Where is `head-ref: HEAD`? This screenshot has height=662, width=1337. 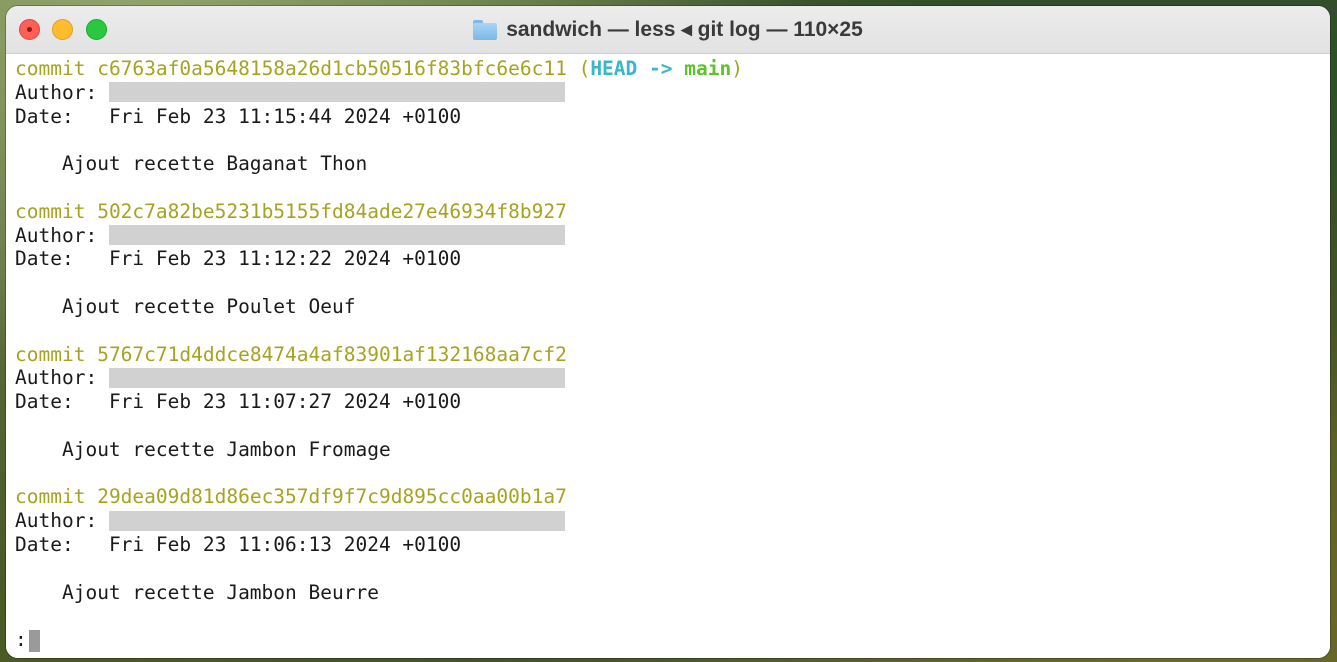 head-ref: HEAD is located at coordinates (614, 68).